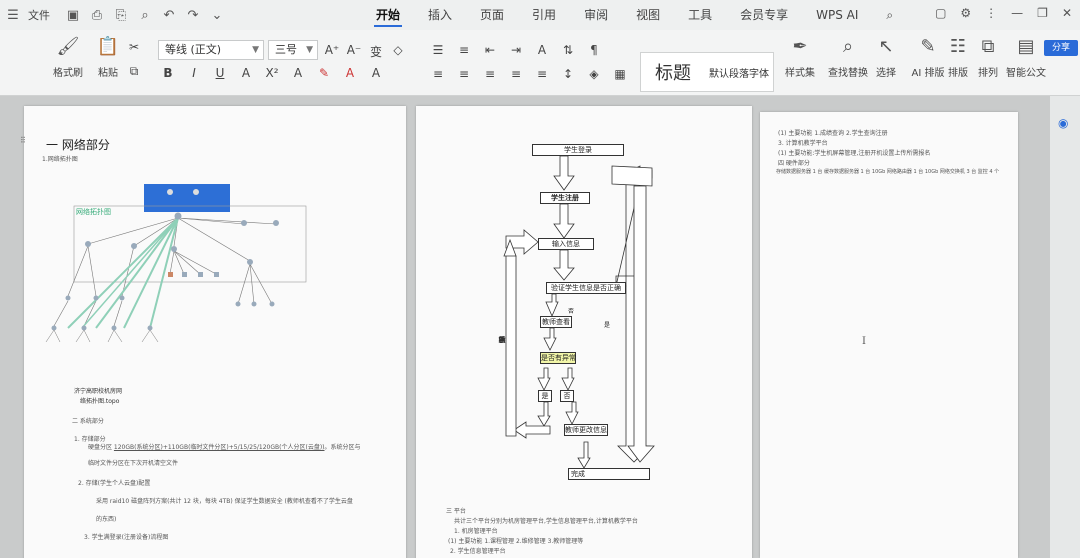 This screenshot has width=1080, height=558. Describe the element at coordinates (1065, 327) in the screenshot. I see `right-sidebar: ◉` at that location.